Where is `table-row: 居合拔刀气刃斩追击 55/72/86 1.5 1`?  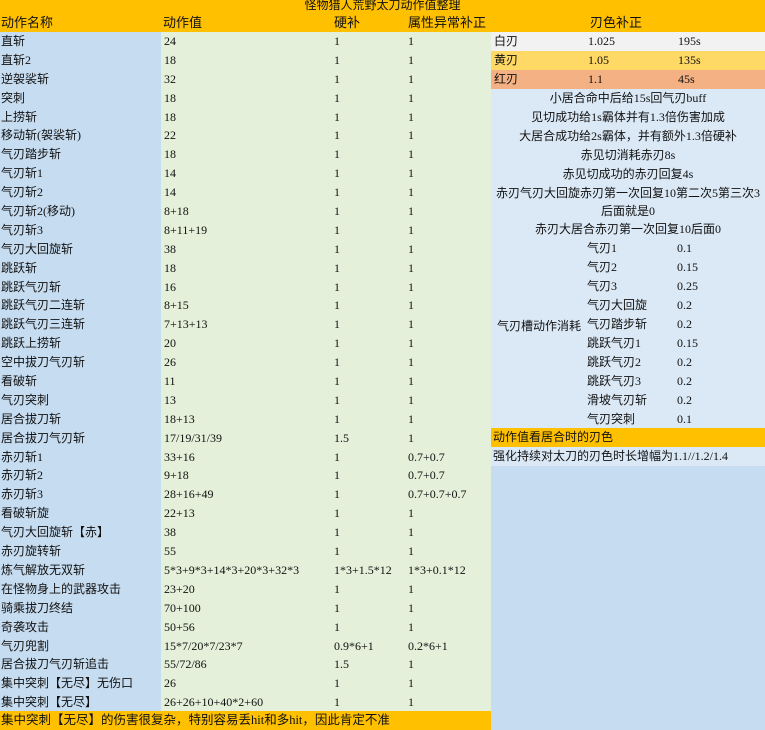 table-row: 居合拔刀气刃斩追击 55/72/86 1.5 1 is located at coordinates (245, 665).